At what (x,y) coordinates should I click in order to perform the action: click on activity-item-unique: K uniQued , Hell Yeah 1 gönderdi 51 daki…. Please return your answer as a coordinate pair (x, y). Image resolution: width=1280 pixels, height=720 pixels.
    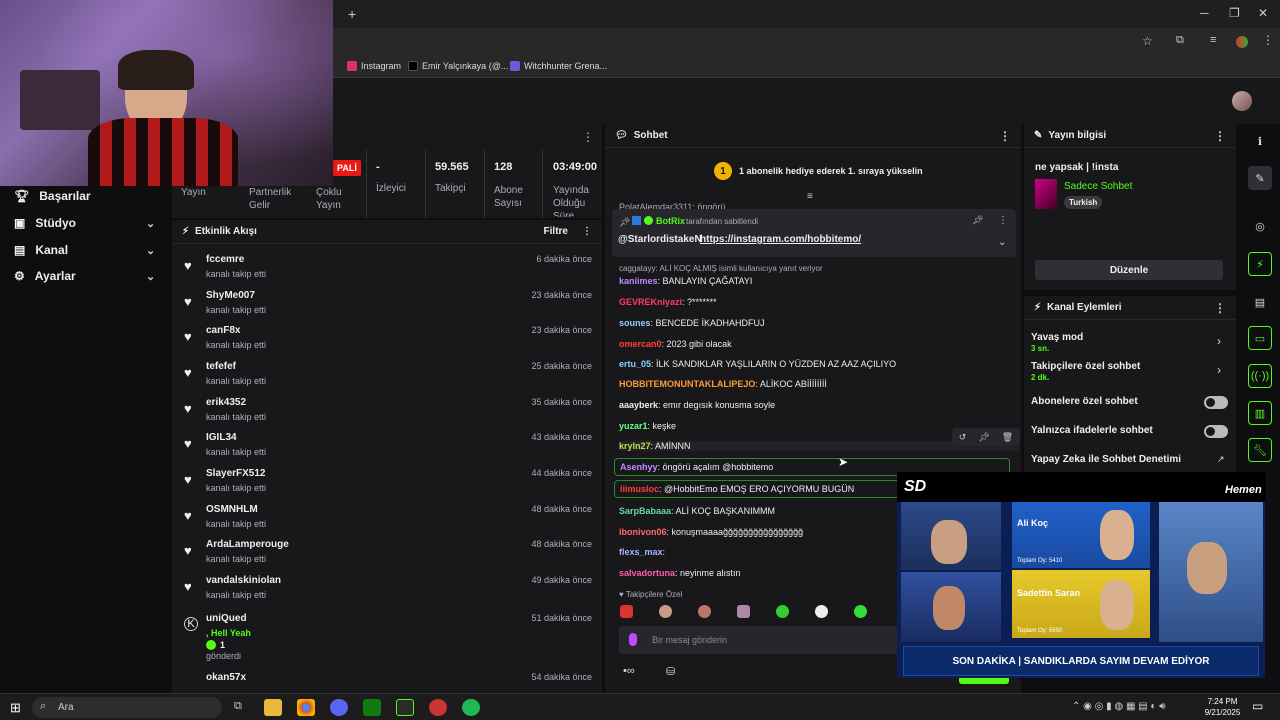
    Looking at the image, I should click on (390, 638).